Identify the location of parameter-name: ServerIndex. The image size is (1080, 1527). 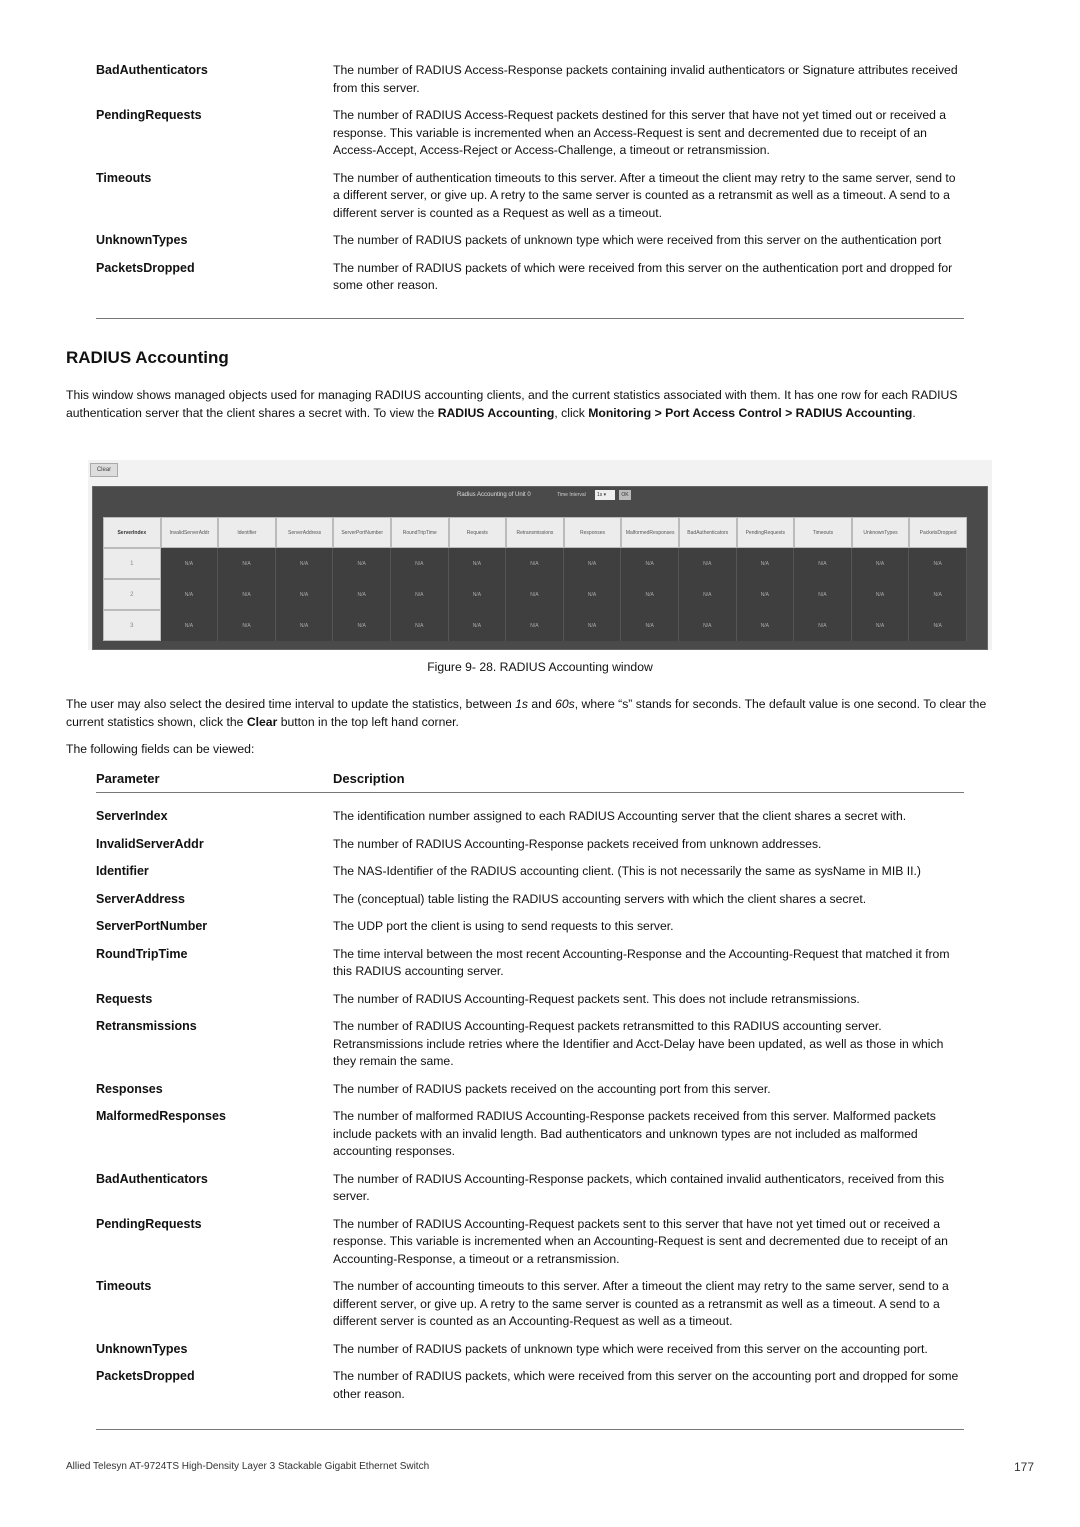
(132, 816).